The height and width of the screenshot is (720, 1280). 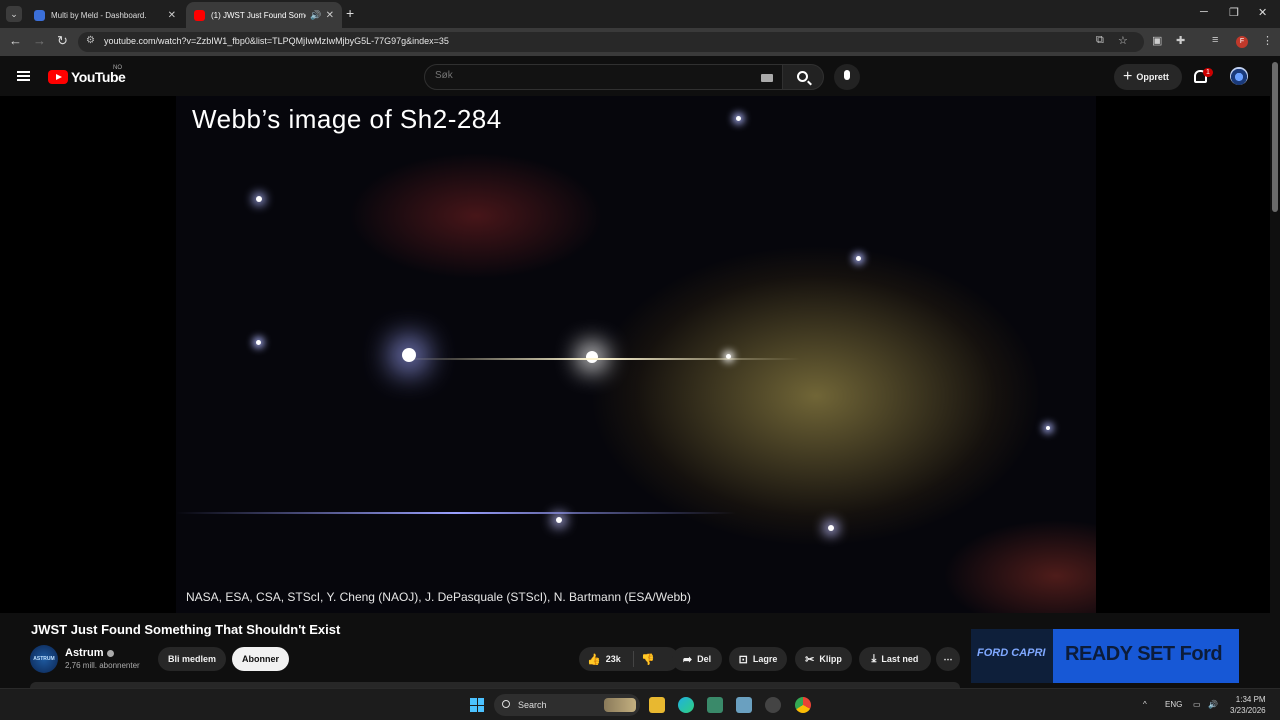 I want to click on divider, so click(x=633, y=659).